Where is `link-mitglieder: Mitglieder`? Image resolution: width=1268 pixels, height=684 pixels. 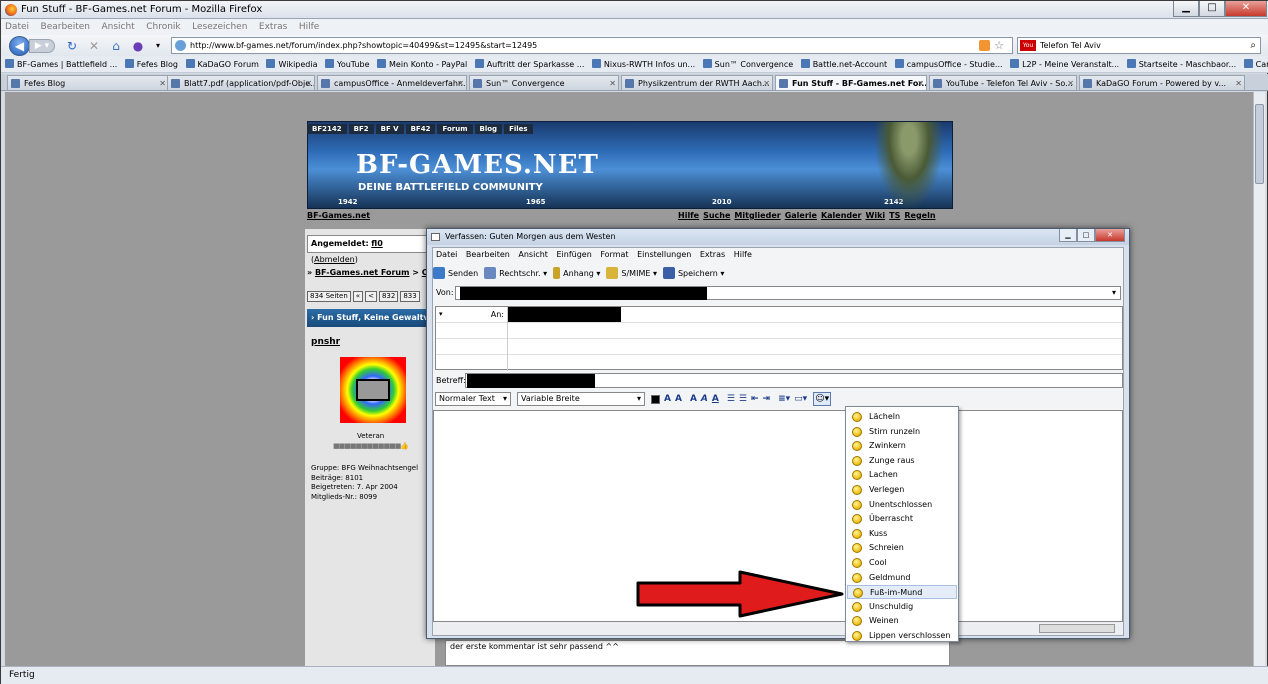
link-mitglieder: Mitglieder is located at coordinates (757, 215).